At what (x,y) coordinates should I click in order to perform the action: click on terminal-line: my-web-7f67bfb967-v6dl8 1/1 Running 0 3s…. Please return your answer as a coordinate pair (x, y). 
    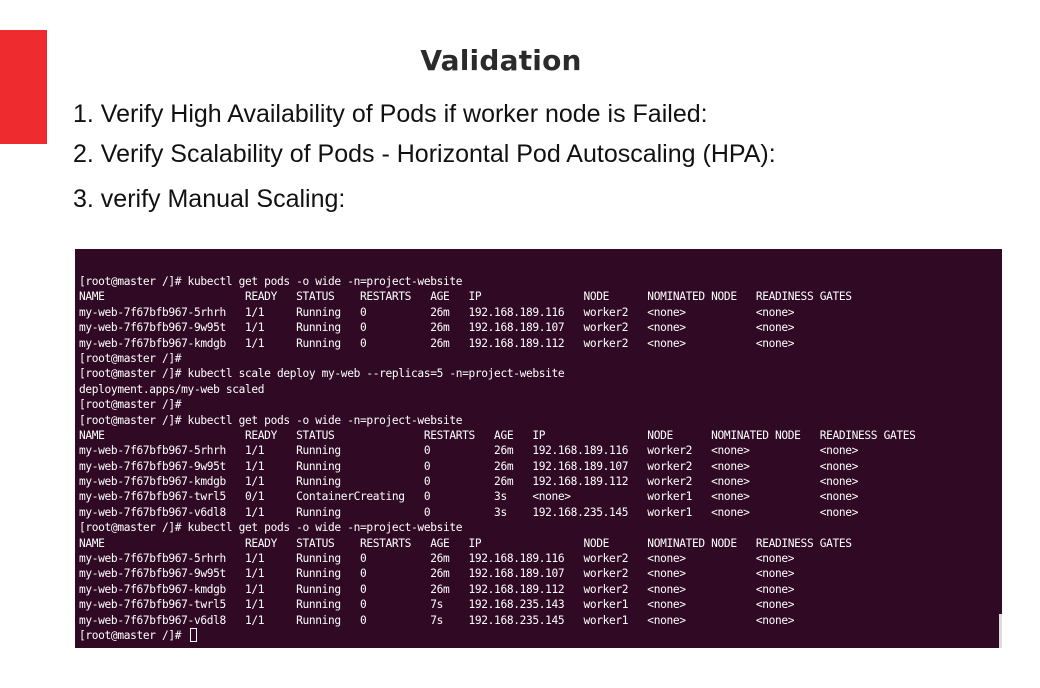
    Looking at the image, I should click on (469, 512).